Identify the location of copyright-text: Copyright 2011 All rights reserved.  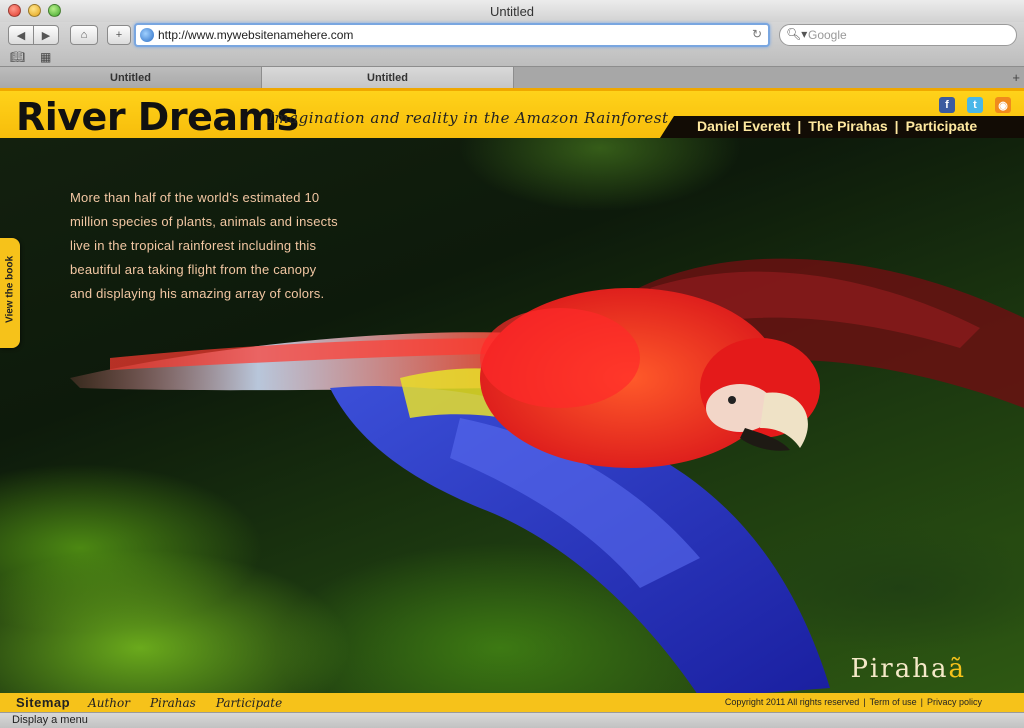
(792, 702).